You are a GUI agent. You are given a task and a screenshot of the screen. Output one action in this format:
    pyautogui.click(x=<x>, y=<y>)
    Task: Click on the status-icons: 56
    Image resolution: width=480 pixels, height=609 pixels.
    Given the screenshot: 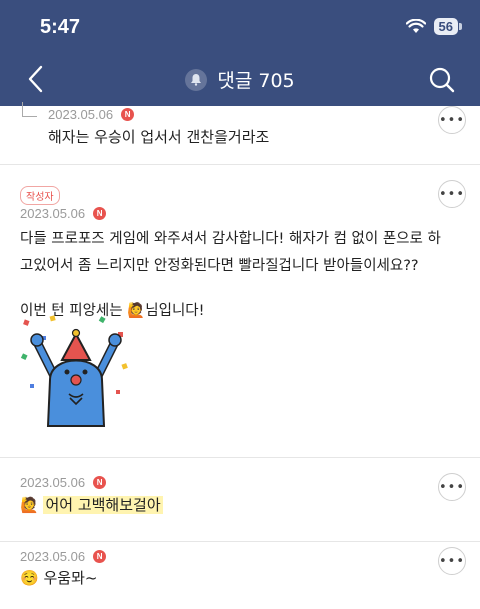 What is the action you would take?
    pyautogui.click(x=433, y=26)
    